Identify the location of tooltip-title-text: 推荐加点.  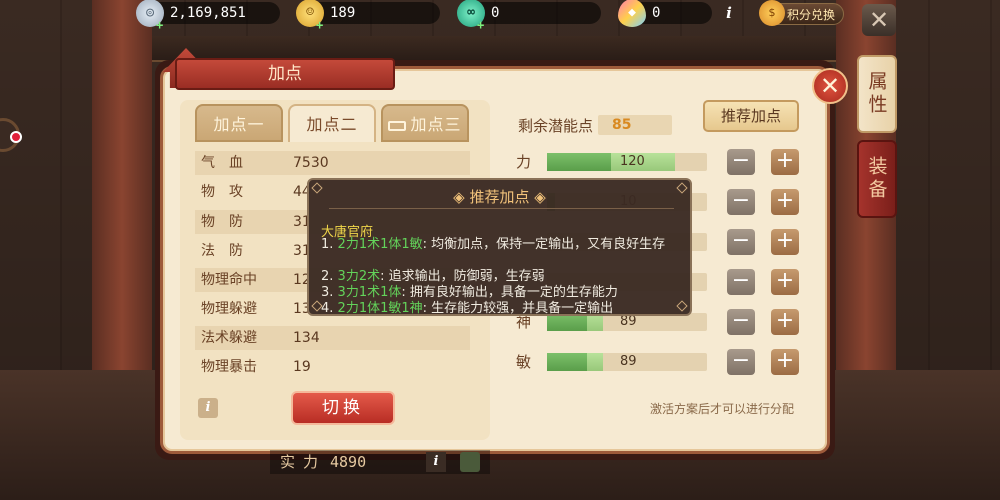
(499, 197).